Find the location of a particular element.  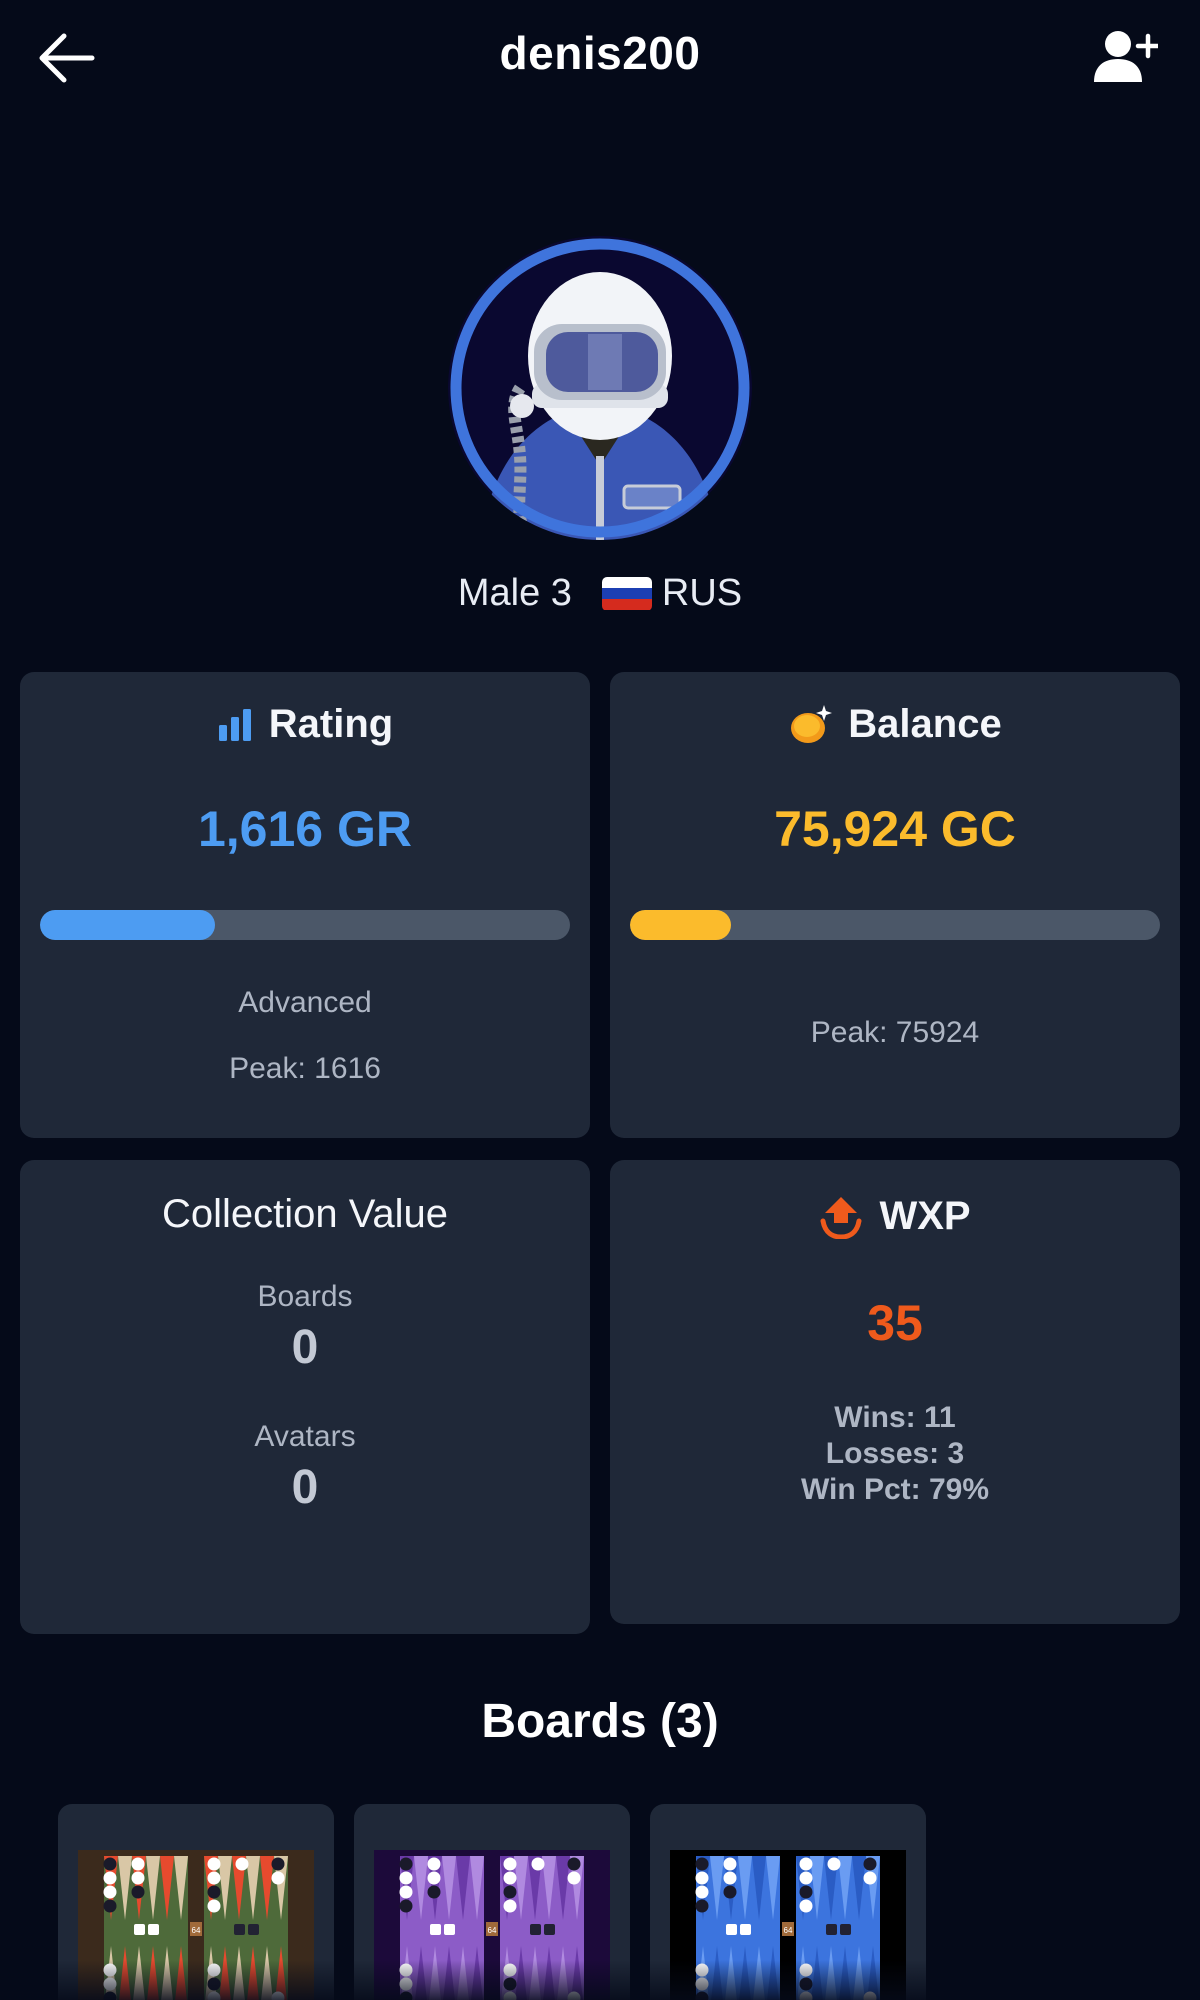

avatar-ring is located at coordinates (600, 388).